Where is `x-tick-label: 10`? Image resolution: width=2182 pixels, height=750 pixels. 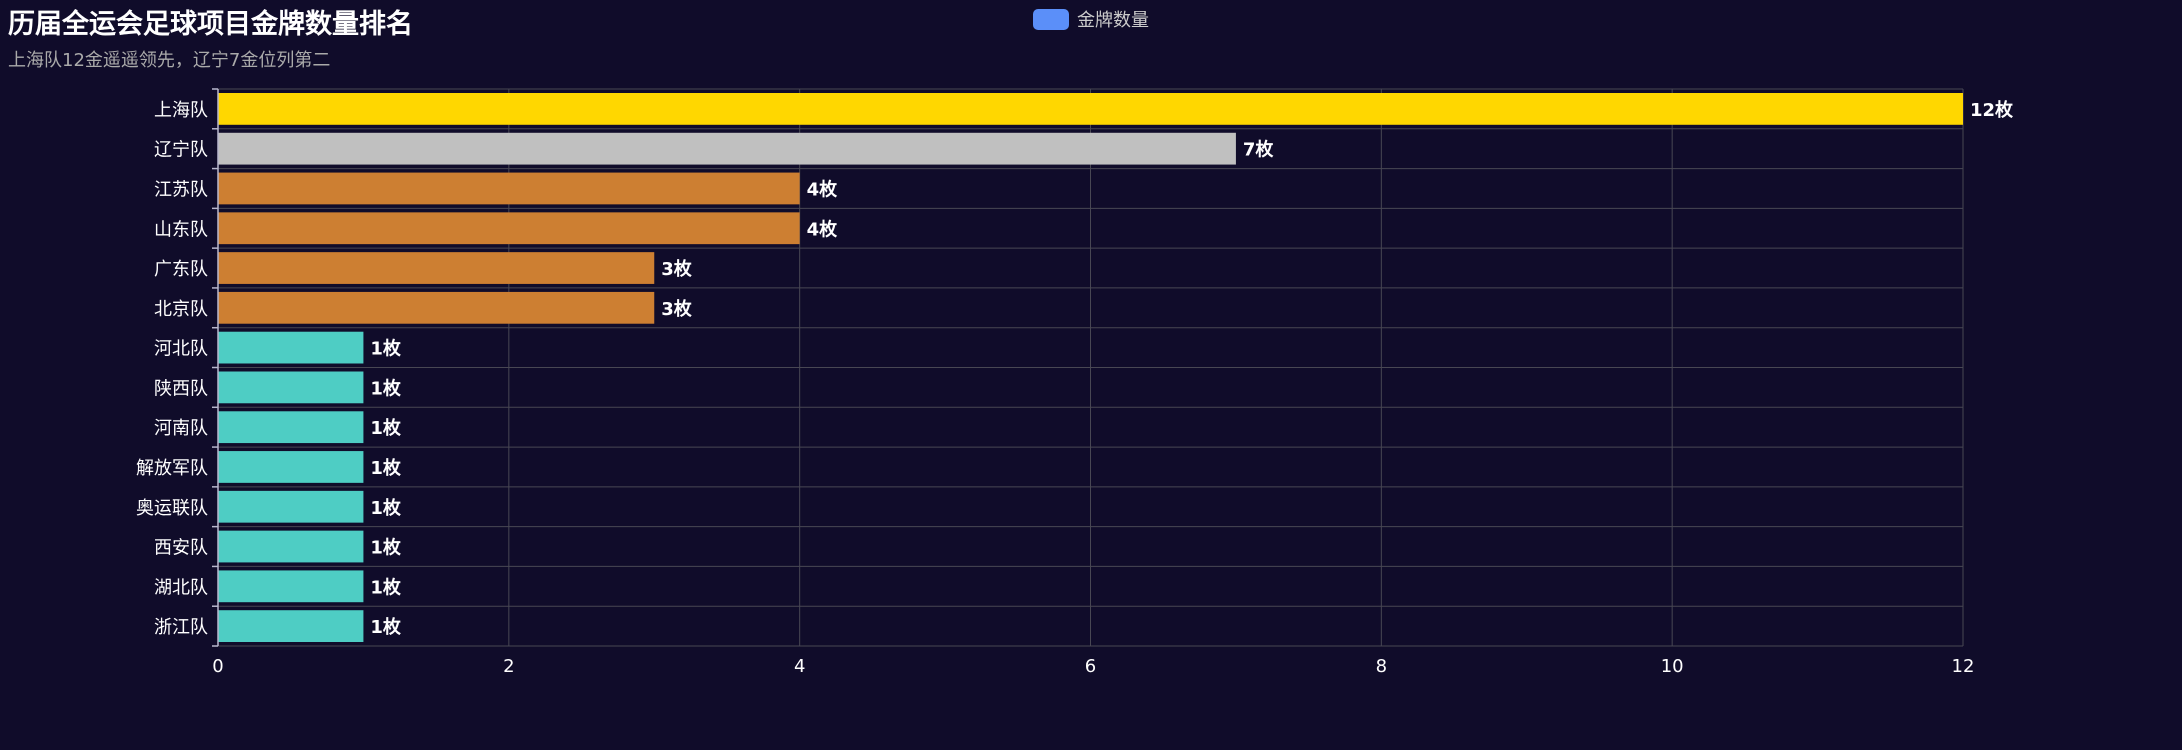 x-tick-label: 10 is located at coordinates (1672, 666).